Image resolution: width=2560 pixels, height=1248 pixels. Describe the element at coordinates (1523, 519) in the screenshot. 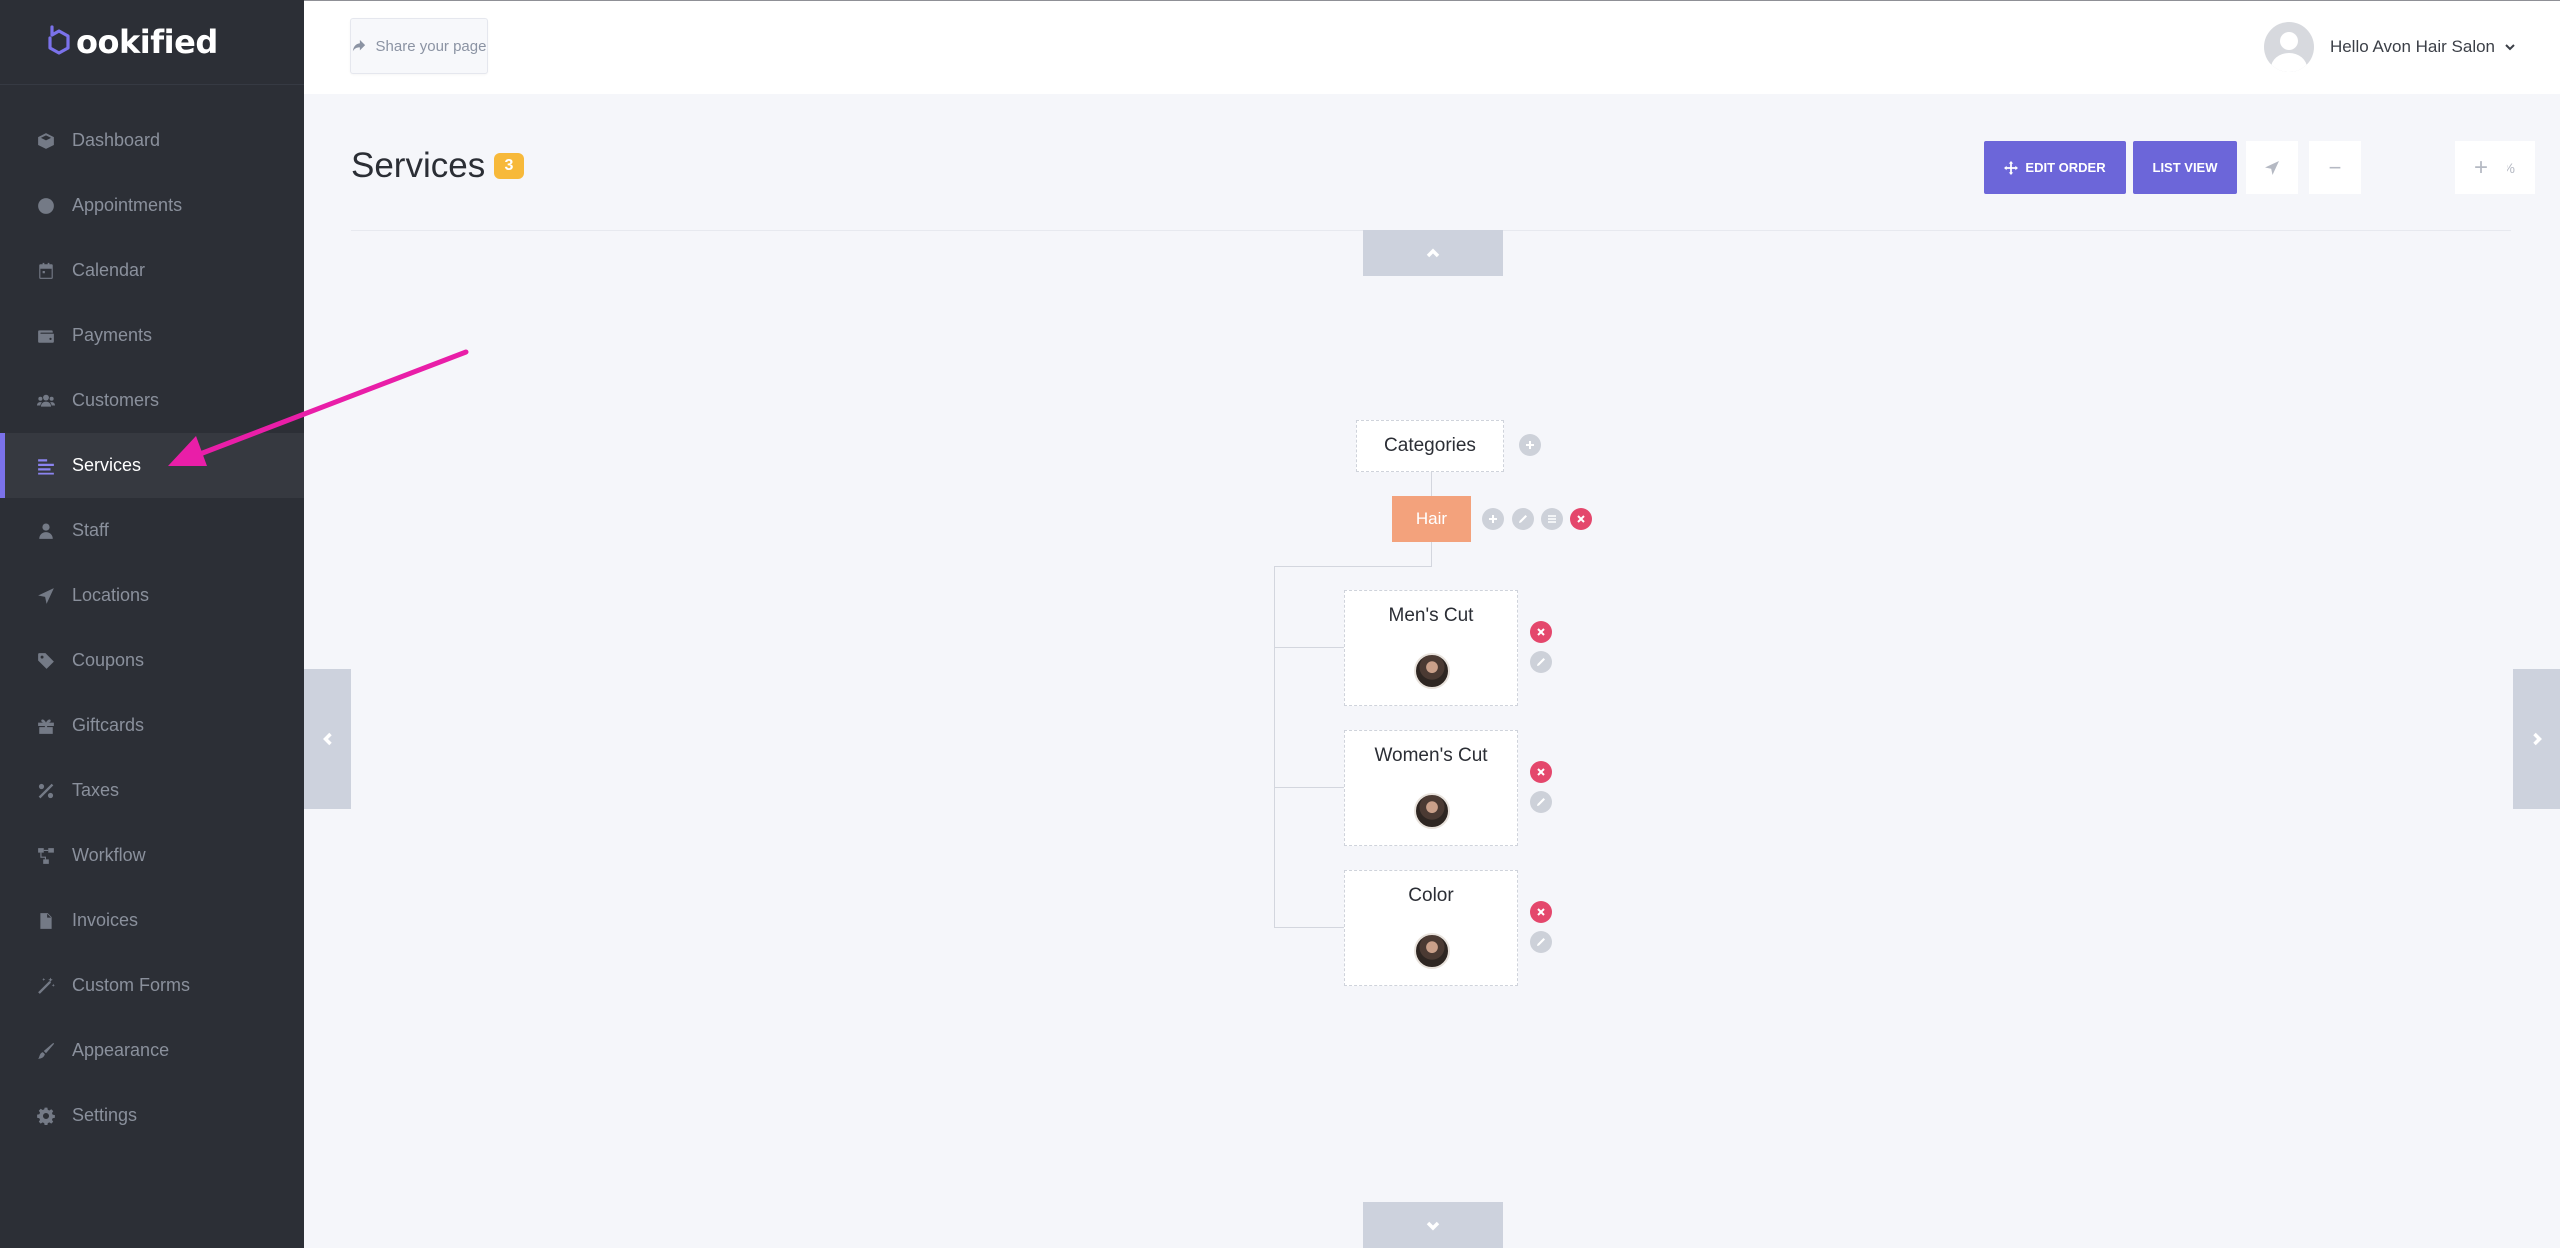

I see `edit-category-button` at that location.